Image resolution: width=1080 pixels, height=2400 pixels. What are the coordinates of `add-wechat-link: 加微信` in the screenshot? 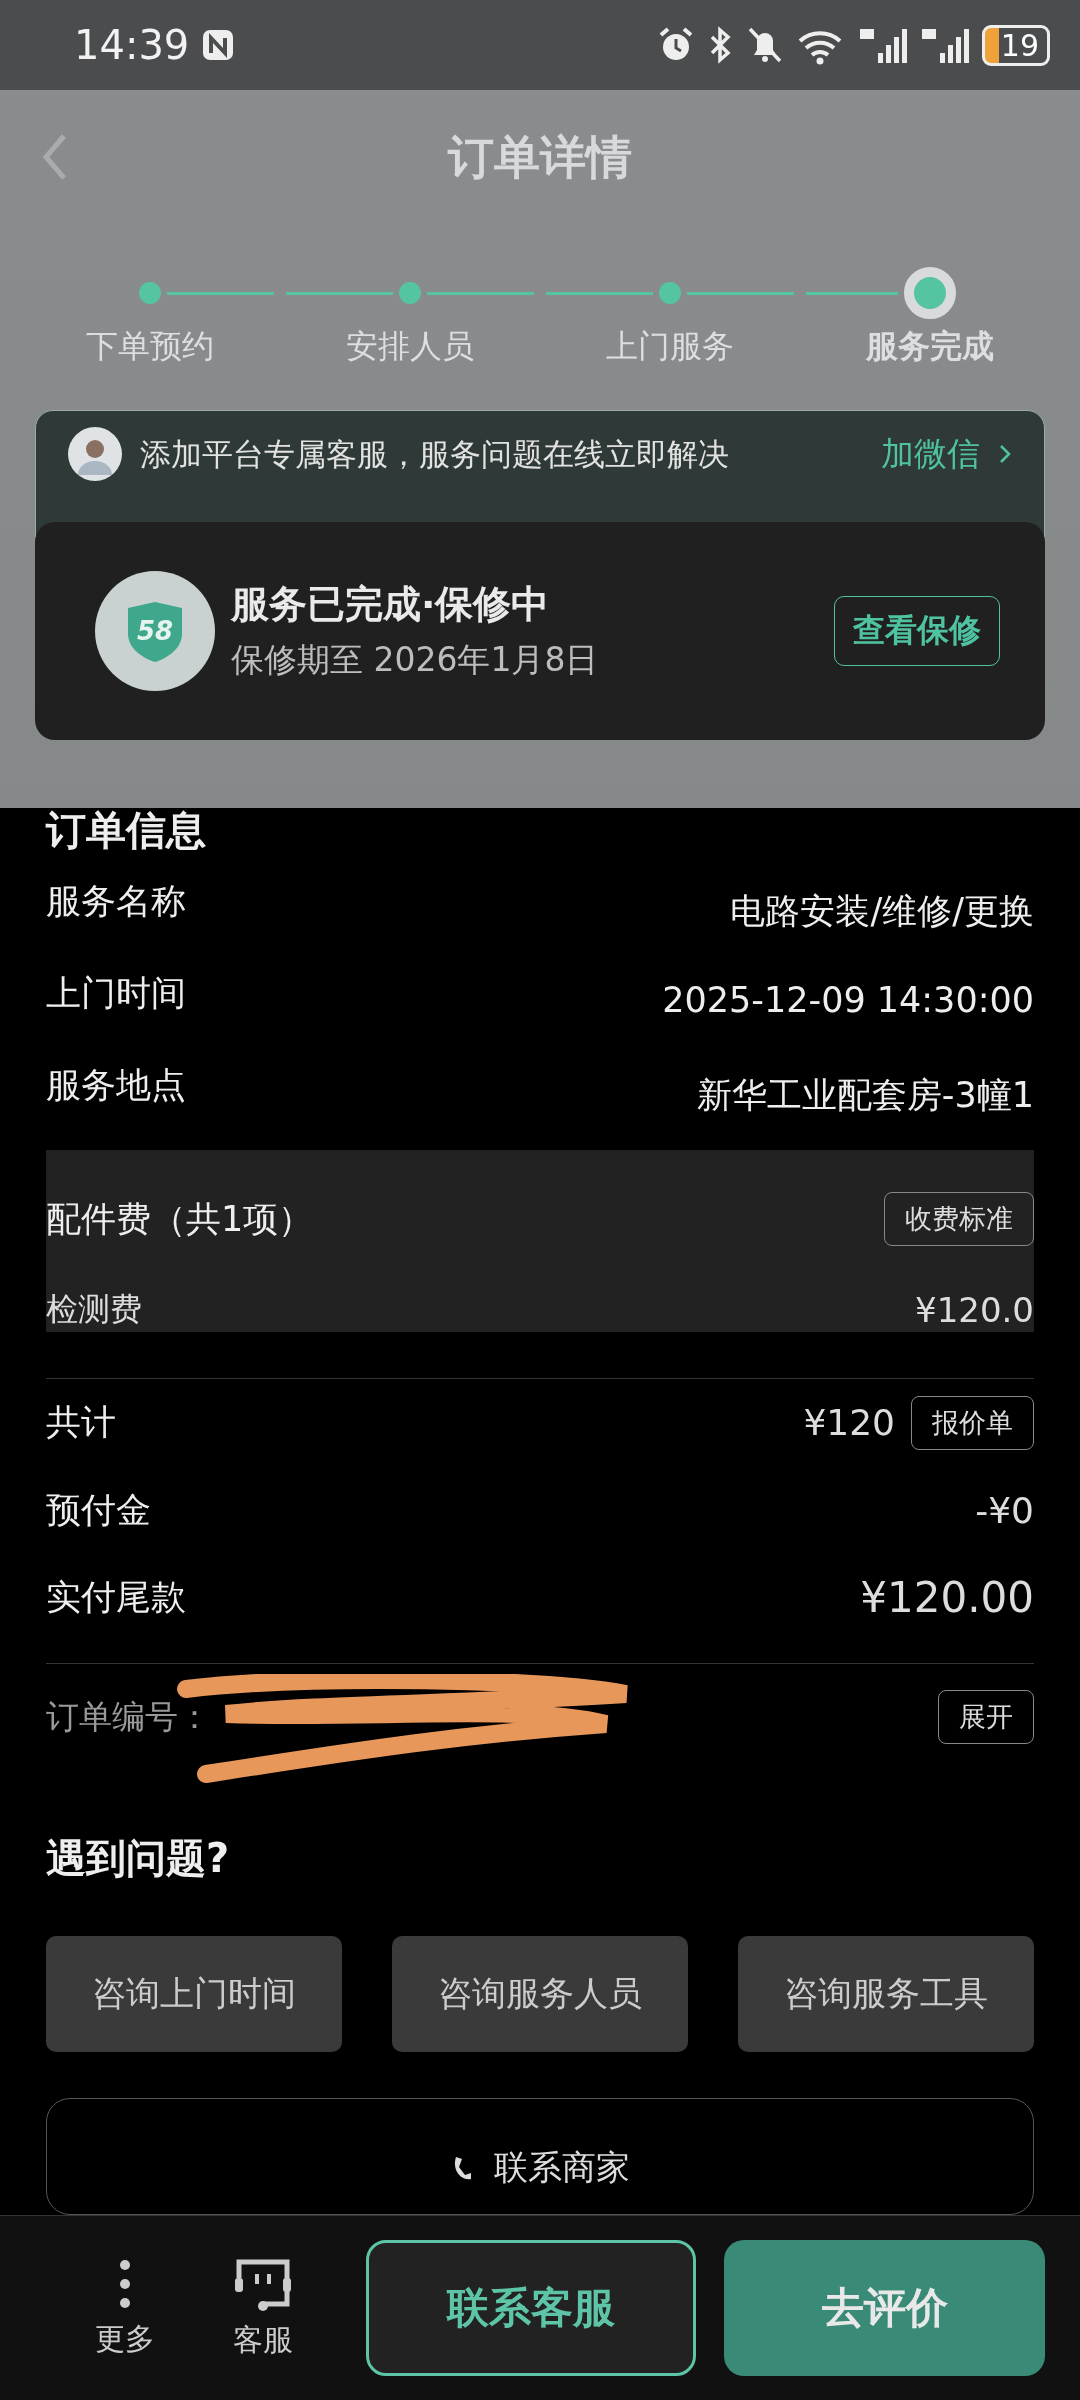 It's located at (930, 454).